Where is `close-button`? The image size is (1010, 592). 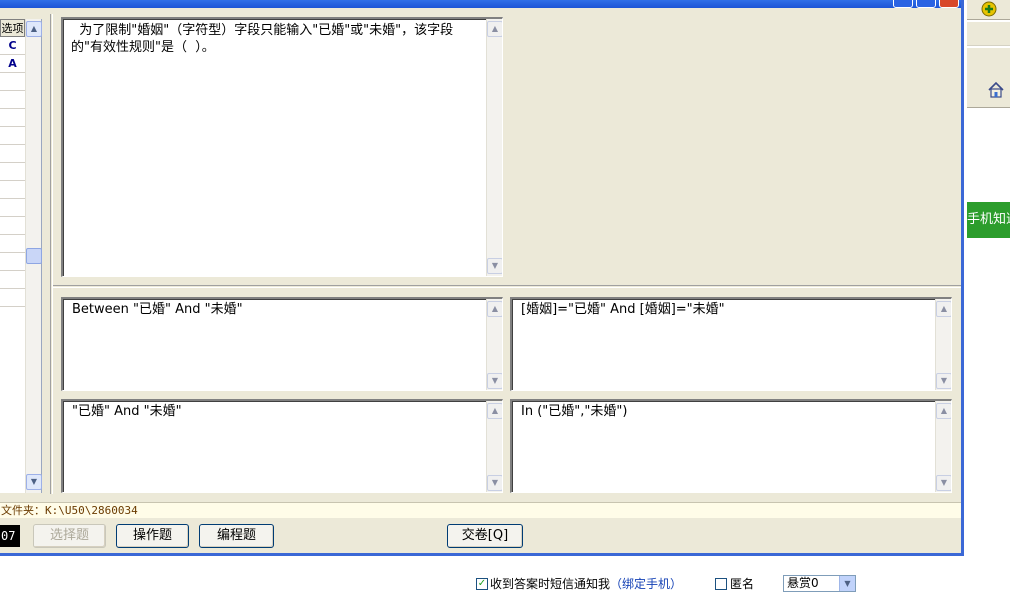 close-button is located at coordinates (949, 4).